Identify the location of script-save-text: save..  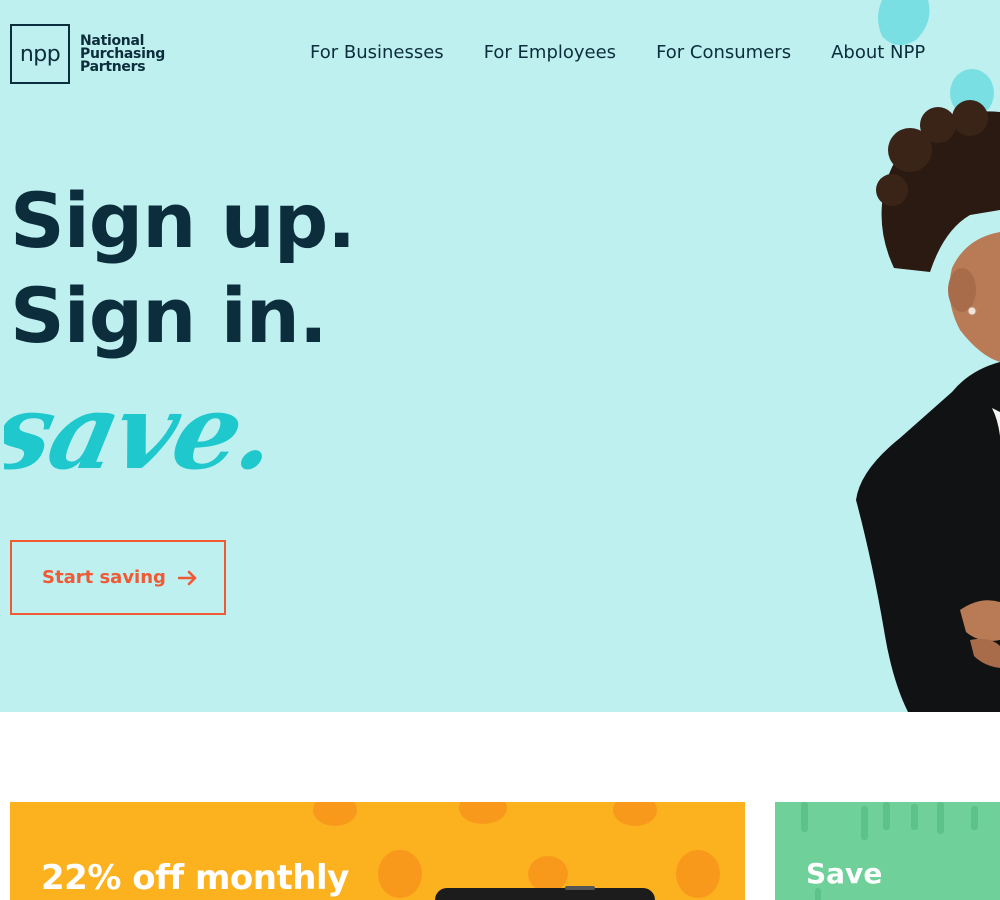
(145, 430).